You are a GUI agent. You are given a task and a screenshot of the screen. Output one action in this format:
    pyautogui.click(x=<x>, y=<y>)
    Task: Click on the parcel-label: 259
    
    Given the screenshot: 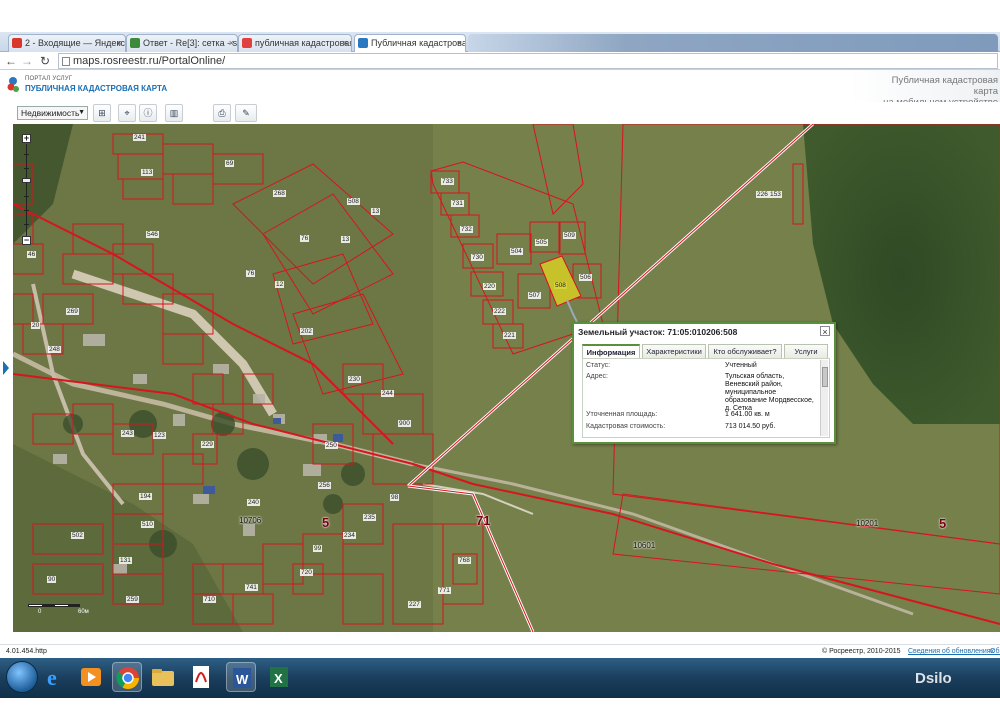 What is the action you would take?
    pyautogui.click(x=132, y=599)
    